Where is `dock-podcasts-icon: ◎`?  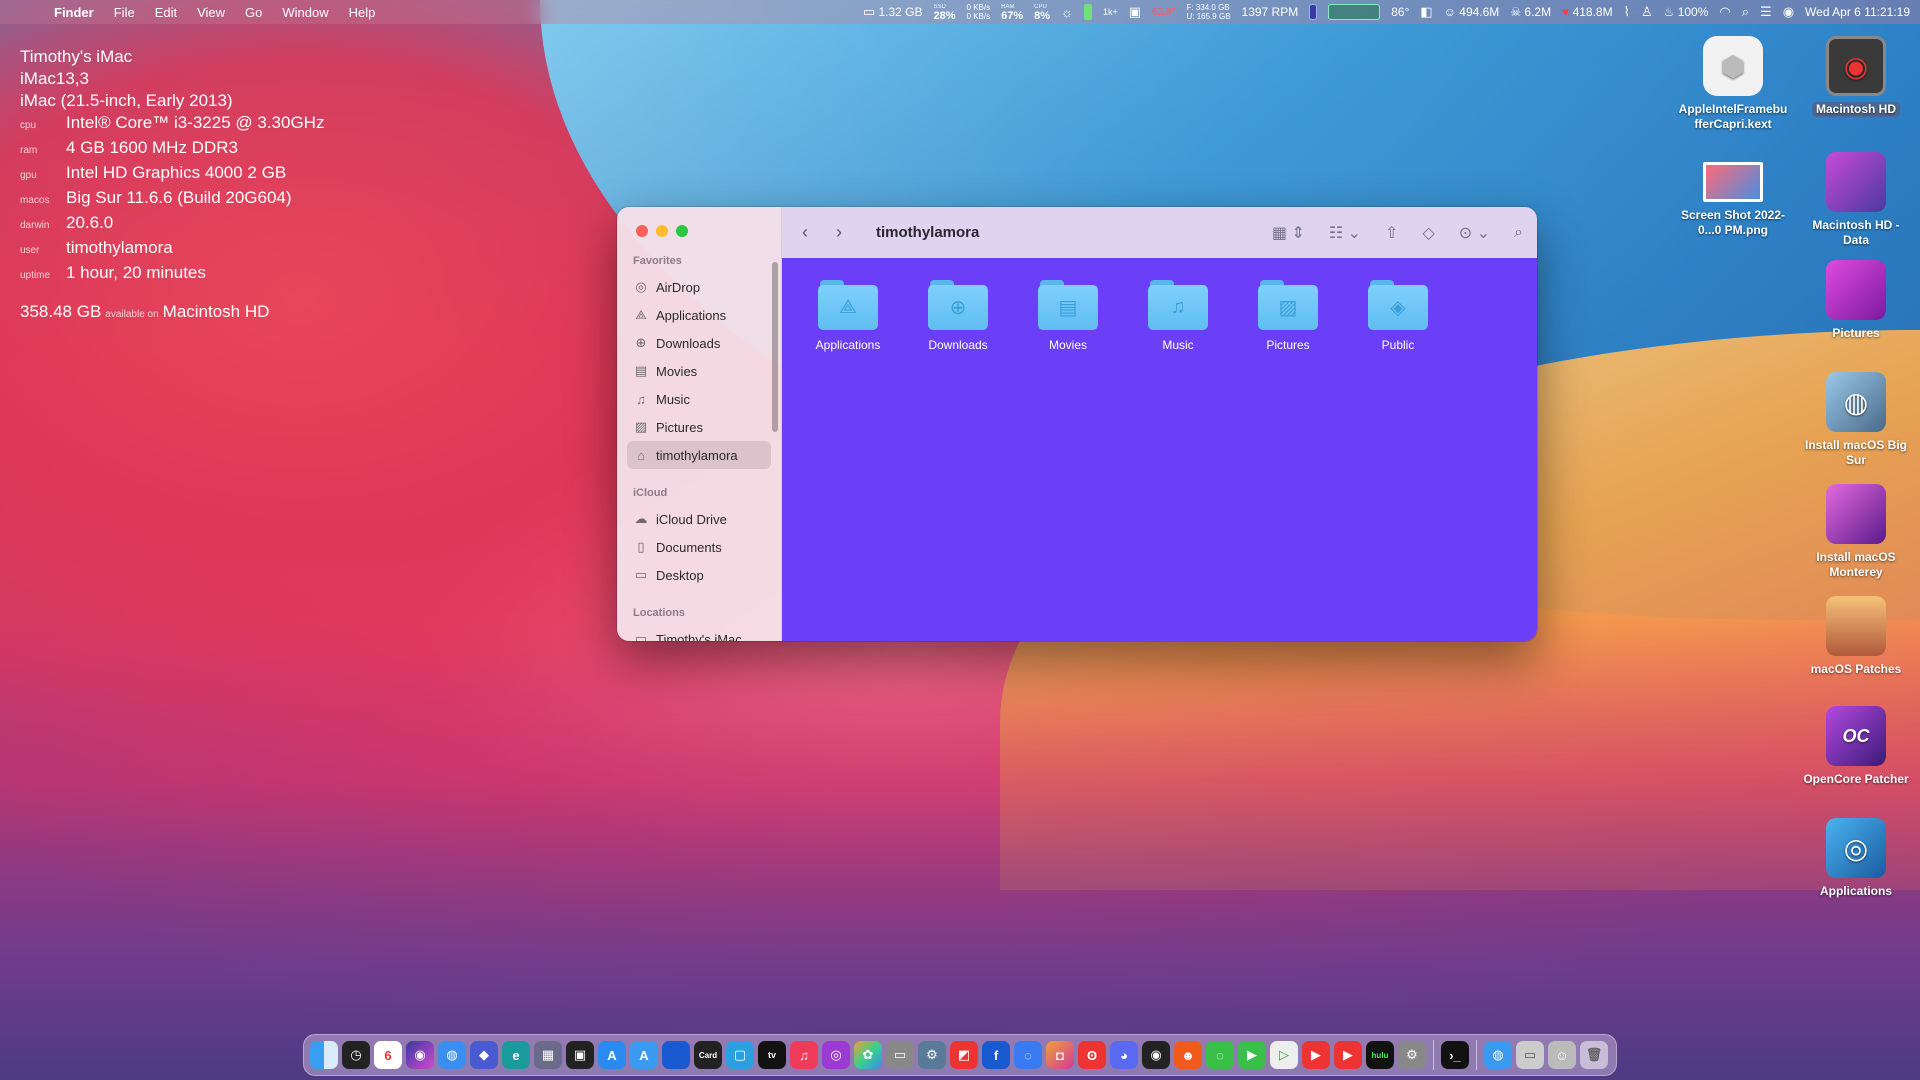 dock-podcasts-icon: ◎ is located at coordinates (836, 1055).